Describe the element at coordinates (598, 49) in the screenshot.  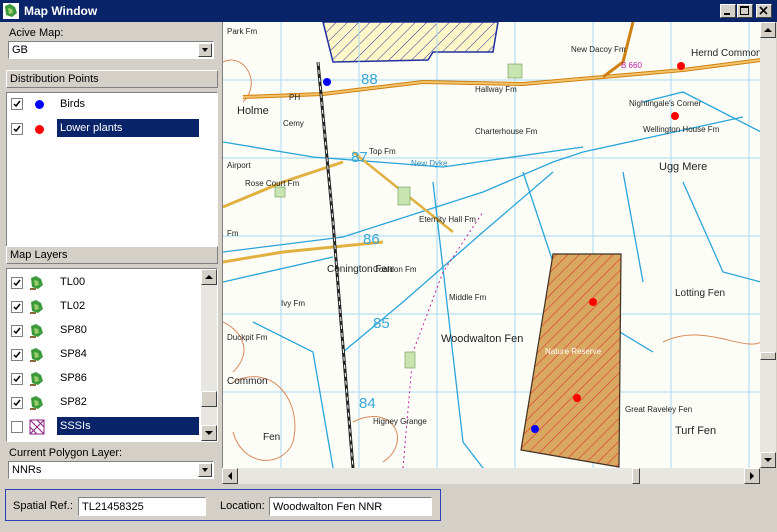
I see `place-new-dacoy-fm: New Dacoy Fm` at that location.